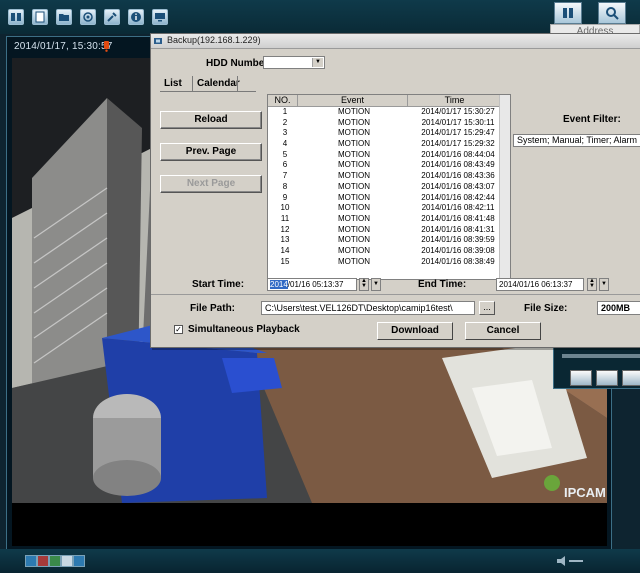 The height and width of the screenshot is (573, 640). Describe the element at coordinates (239, 63) in the screenshot. I see `hdd-number-label: HDD Number:` at that location.